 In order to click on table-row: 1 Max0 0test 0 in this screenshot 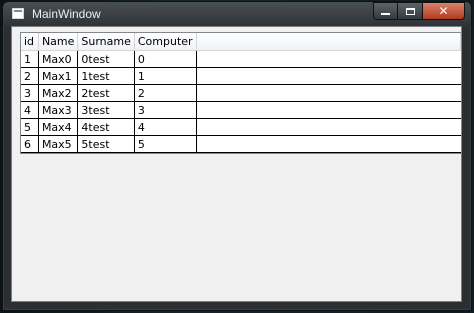, I will do `click(241, 59)`.